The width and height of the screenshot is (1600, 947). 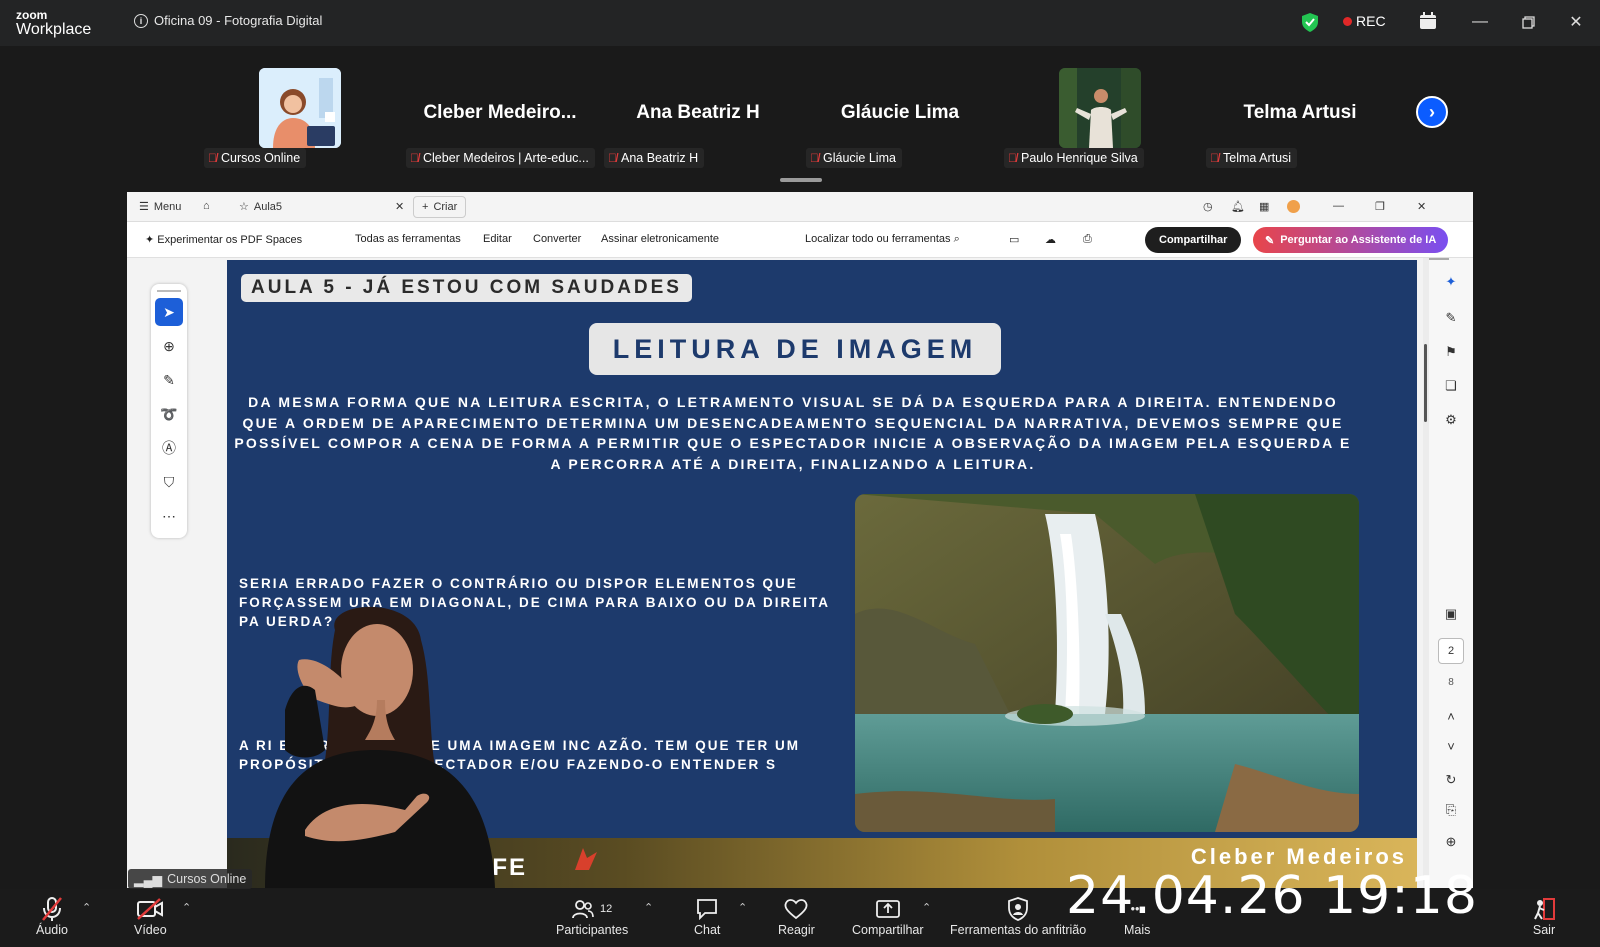 I want to click on refresh-icon: ↻, so click(x=1451, y=780).